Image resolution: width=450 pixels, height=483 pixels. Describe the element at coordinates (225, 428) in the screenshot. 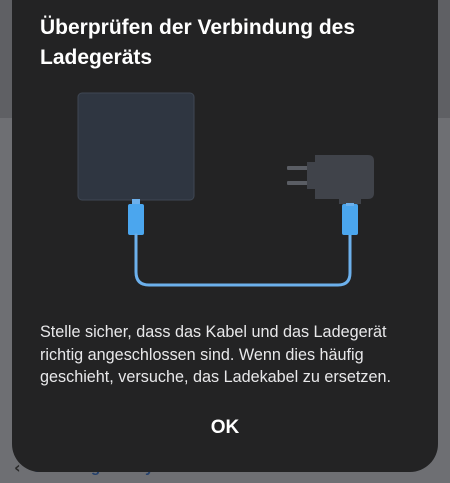

I see `ok-button: OK` at that location.